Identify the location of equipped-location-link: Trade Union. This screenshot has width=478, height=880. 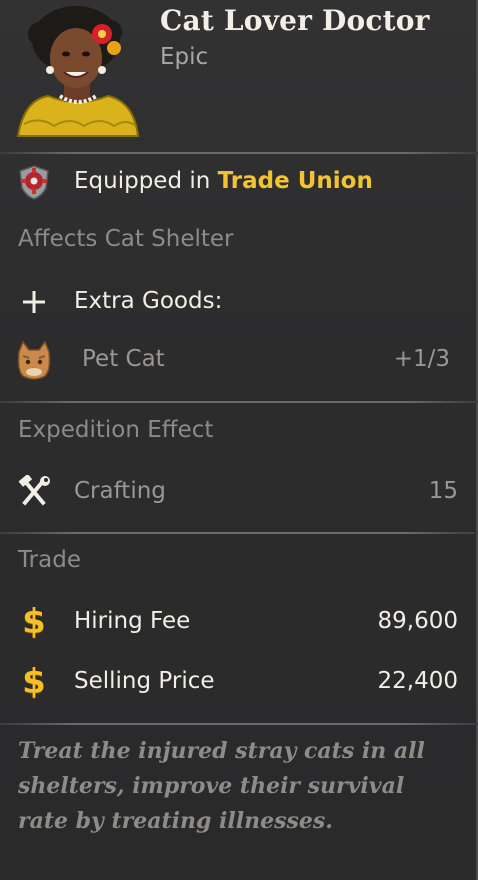
(295, 181).